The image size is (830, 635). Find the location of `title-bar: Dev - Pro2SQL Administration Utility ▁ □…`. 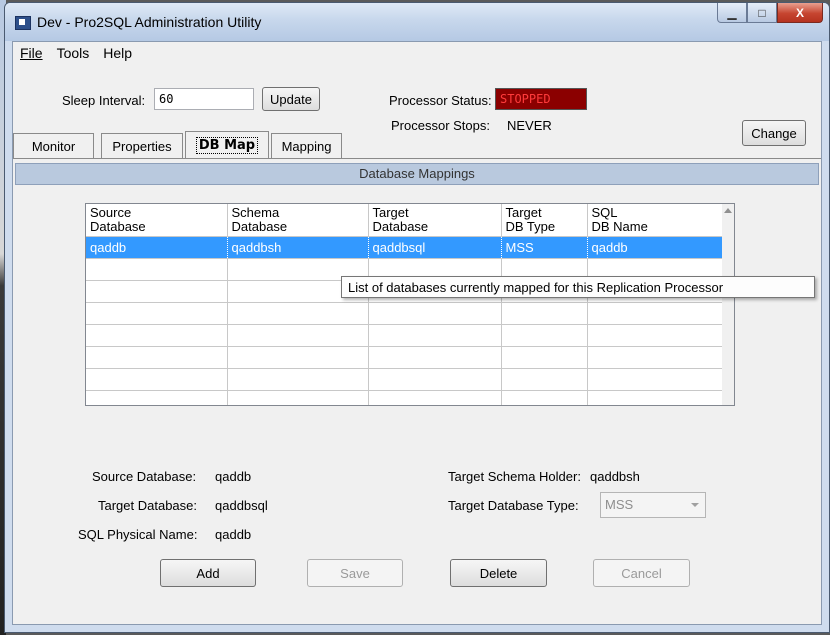

title-bar: Dev - Pro2SQL Administration Utility ▁ □… is located at coordinates (417, 22).